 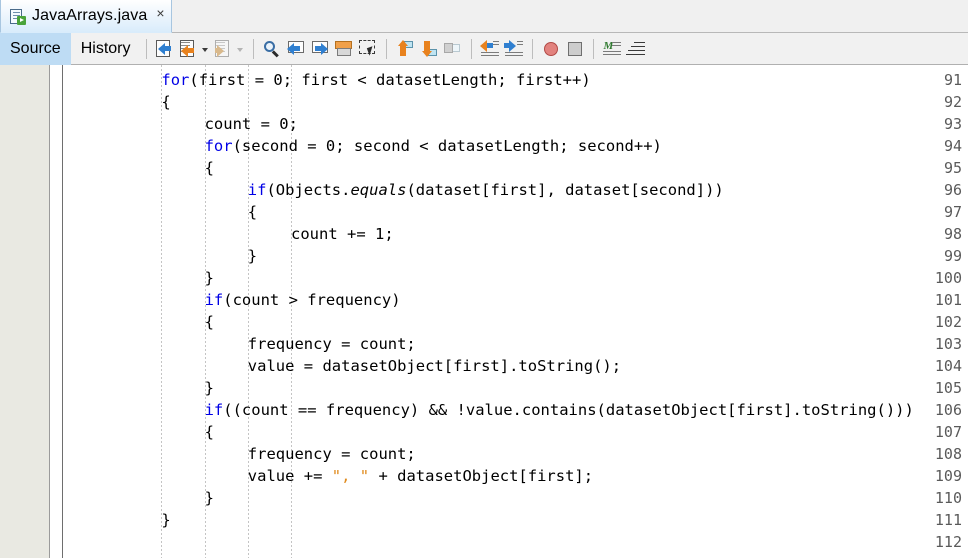 What do you see at coordinates (106, 49) in the screenshot?
I see `tab-history: History` at bounding box center [106, 49].